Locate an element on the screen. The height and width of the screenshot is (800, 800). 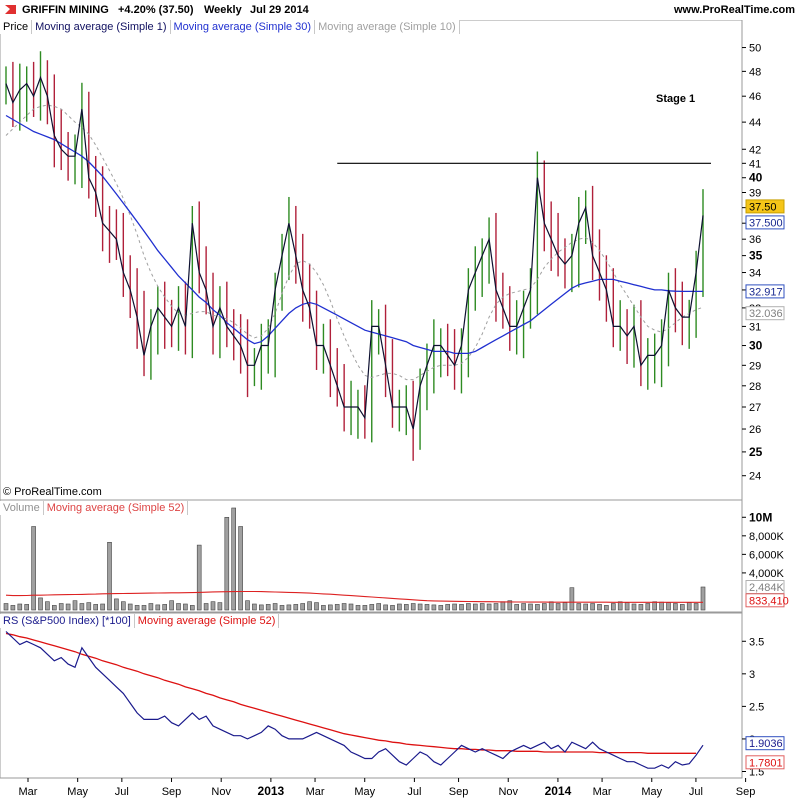
legend-vol-ma52: Moving average (Simple 52) is located at coordinates (116, 508).